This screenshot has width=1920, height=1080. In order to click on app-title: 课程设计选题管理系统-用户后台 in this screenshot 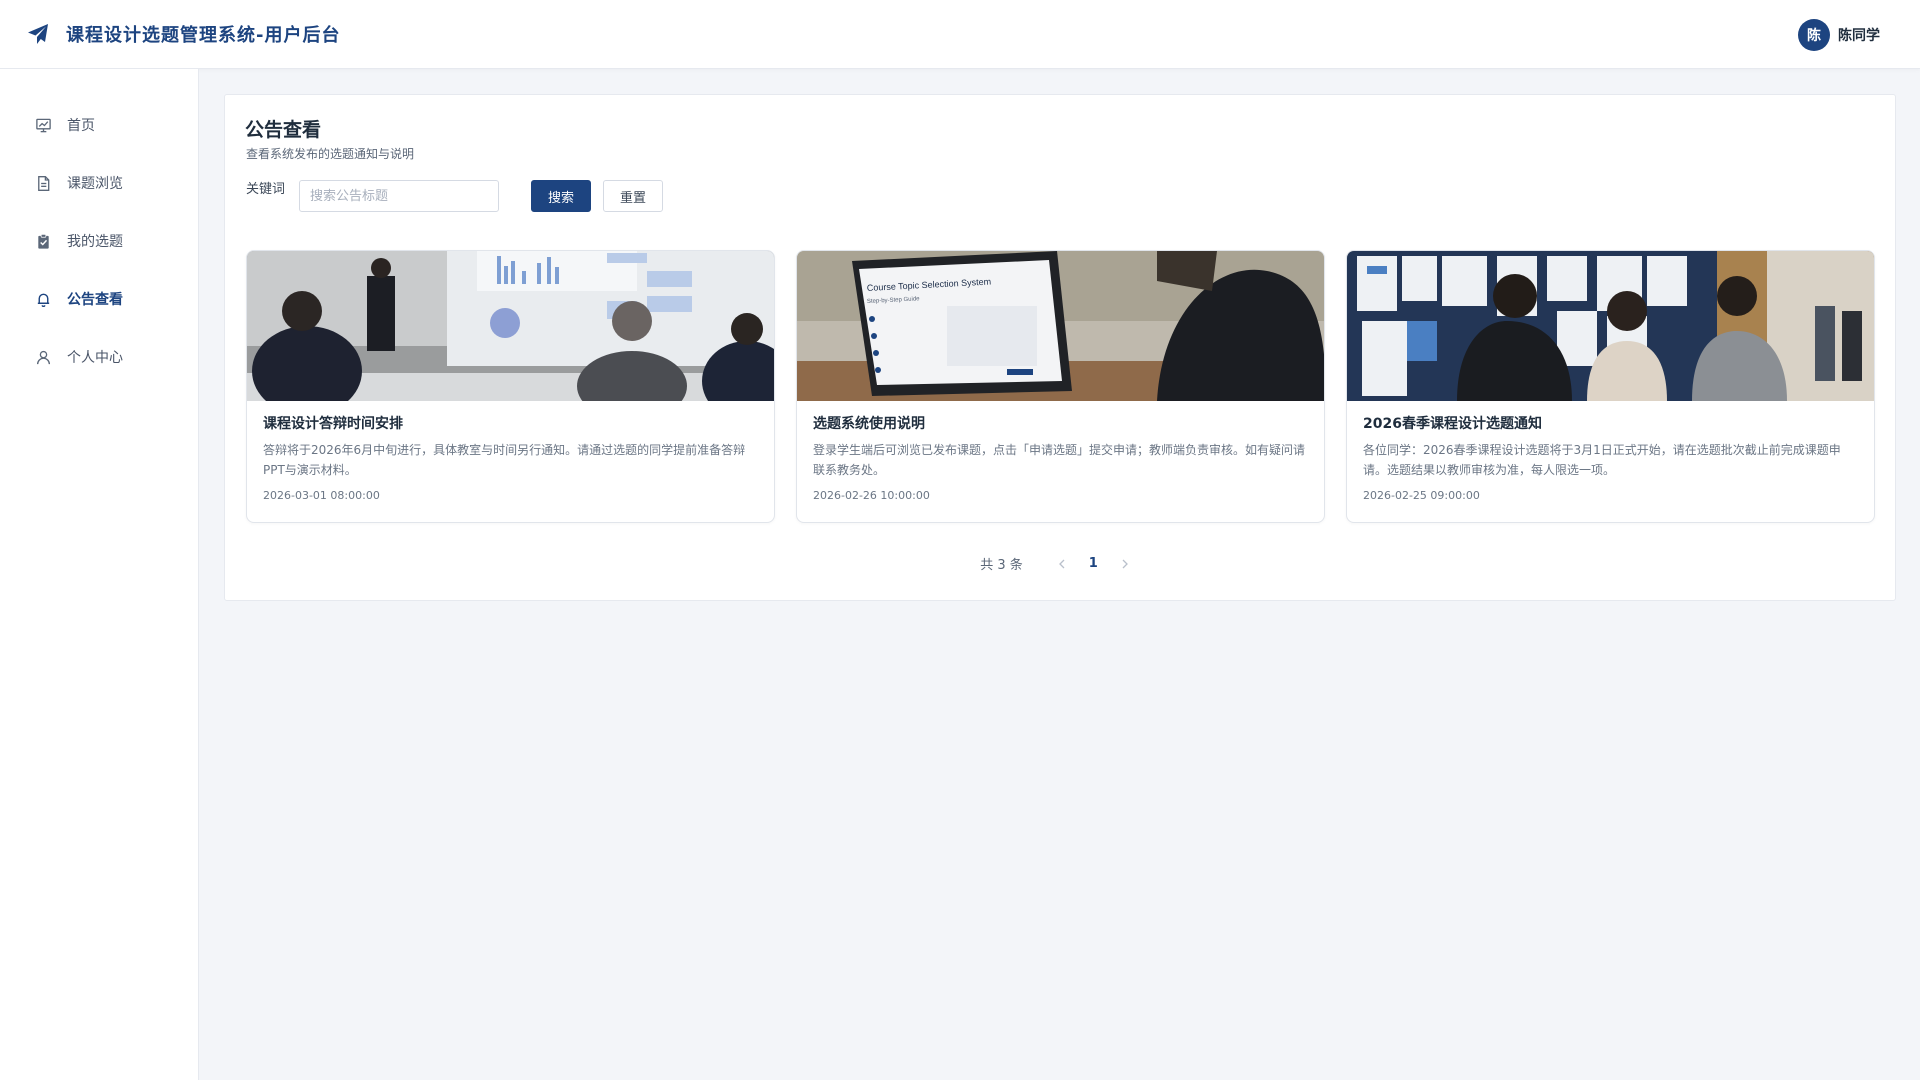, I will do `click(203, 35)`.